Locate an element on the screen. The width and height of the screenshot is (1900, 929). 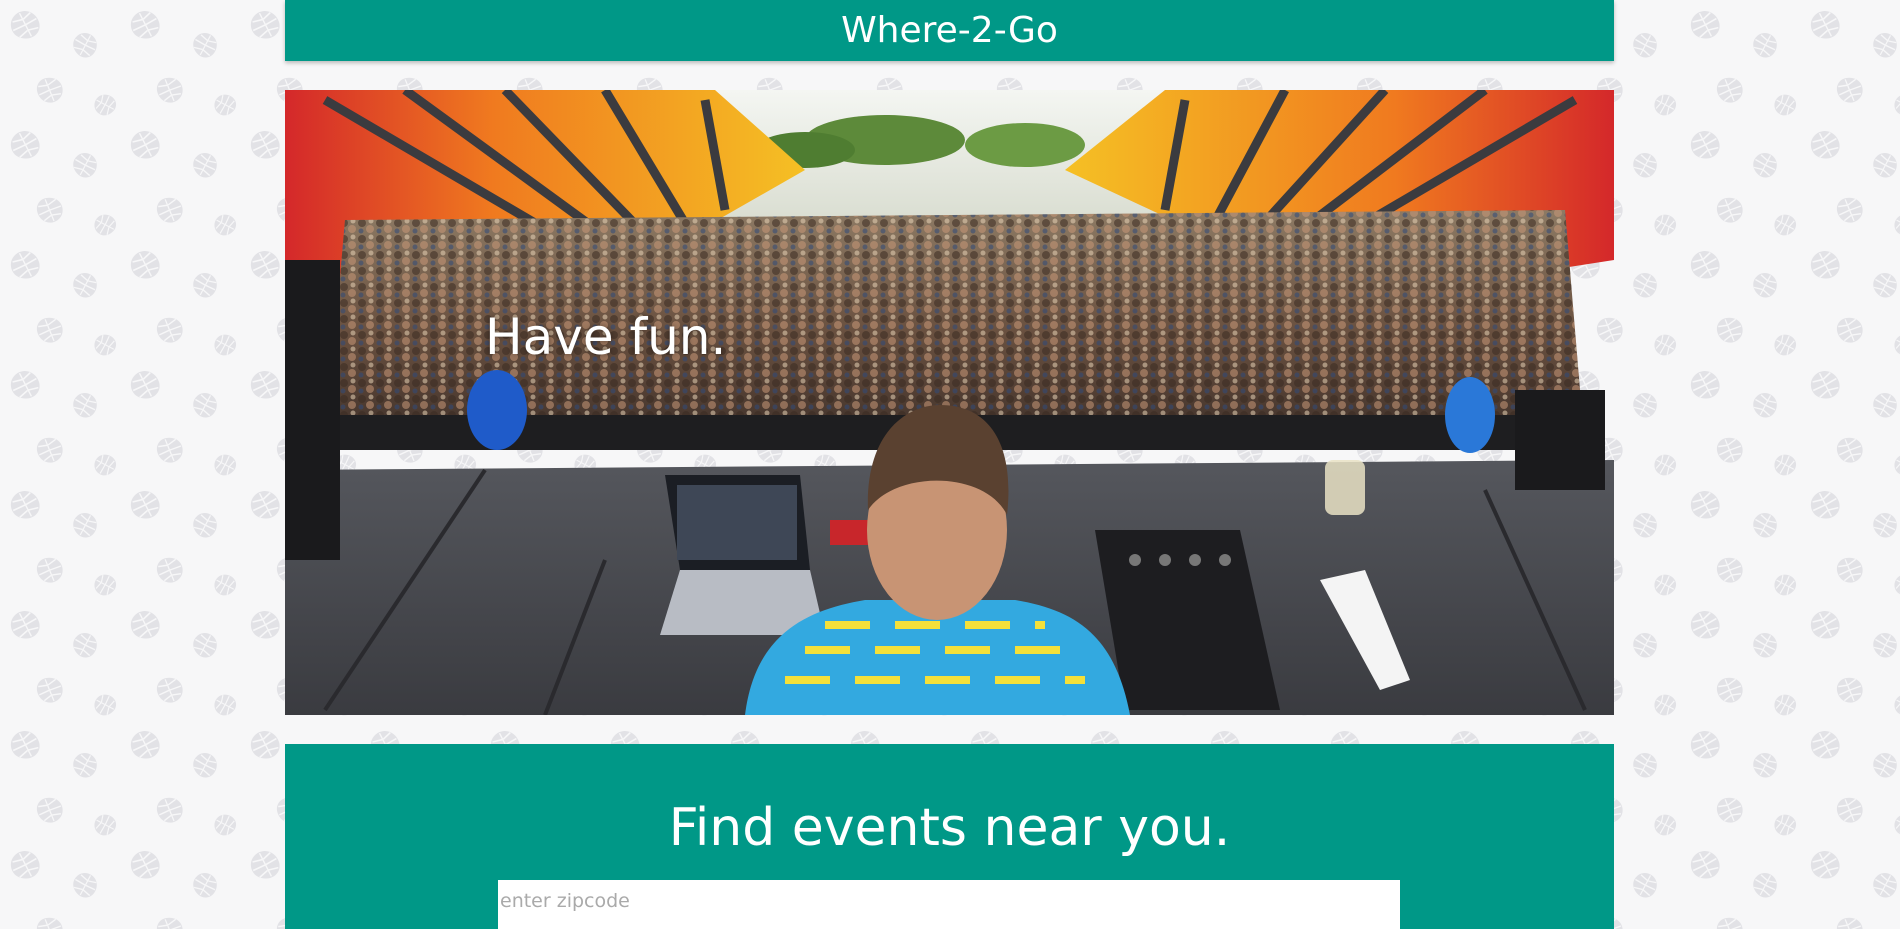
app-title: Where-2-Go is located at coordinates (949, 30).